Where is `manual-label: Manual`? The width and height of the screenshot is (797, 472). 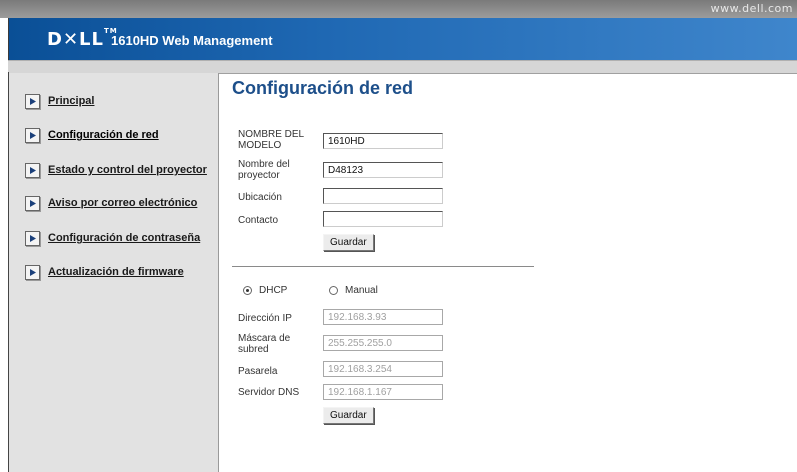 manual-label: Manual is located at coordinates (361, 290).